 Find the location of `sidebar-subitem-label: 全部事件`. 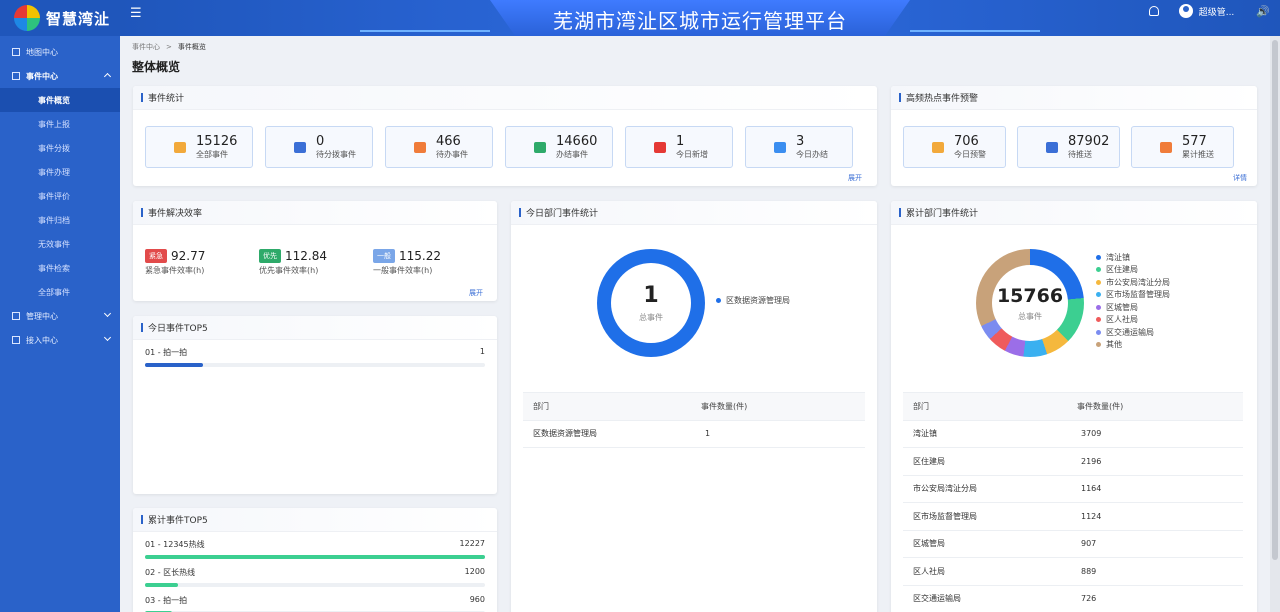

sidebar-subitem-label: 全部事件 is located at coordinates (54, 292).